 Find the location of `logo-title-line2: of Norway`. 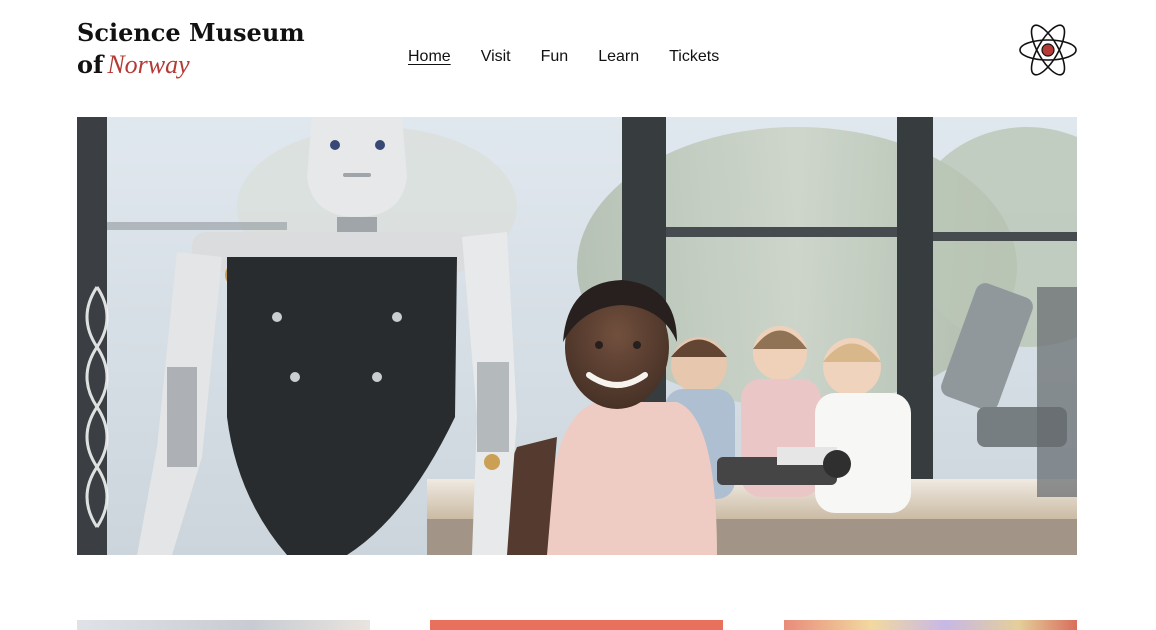

logo-title-line2: of Norway is located at coordinates (192, 65).